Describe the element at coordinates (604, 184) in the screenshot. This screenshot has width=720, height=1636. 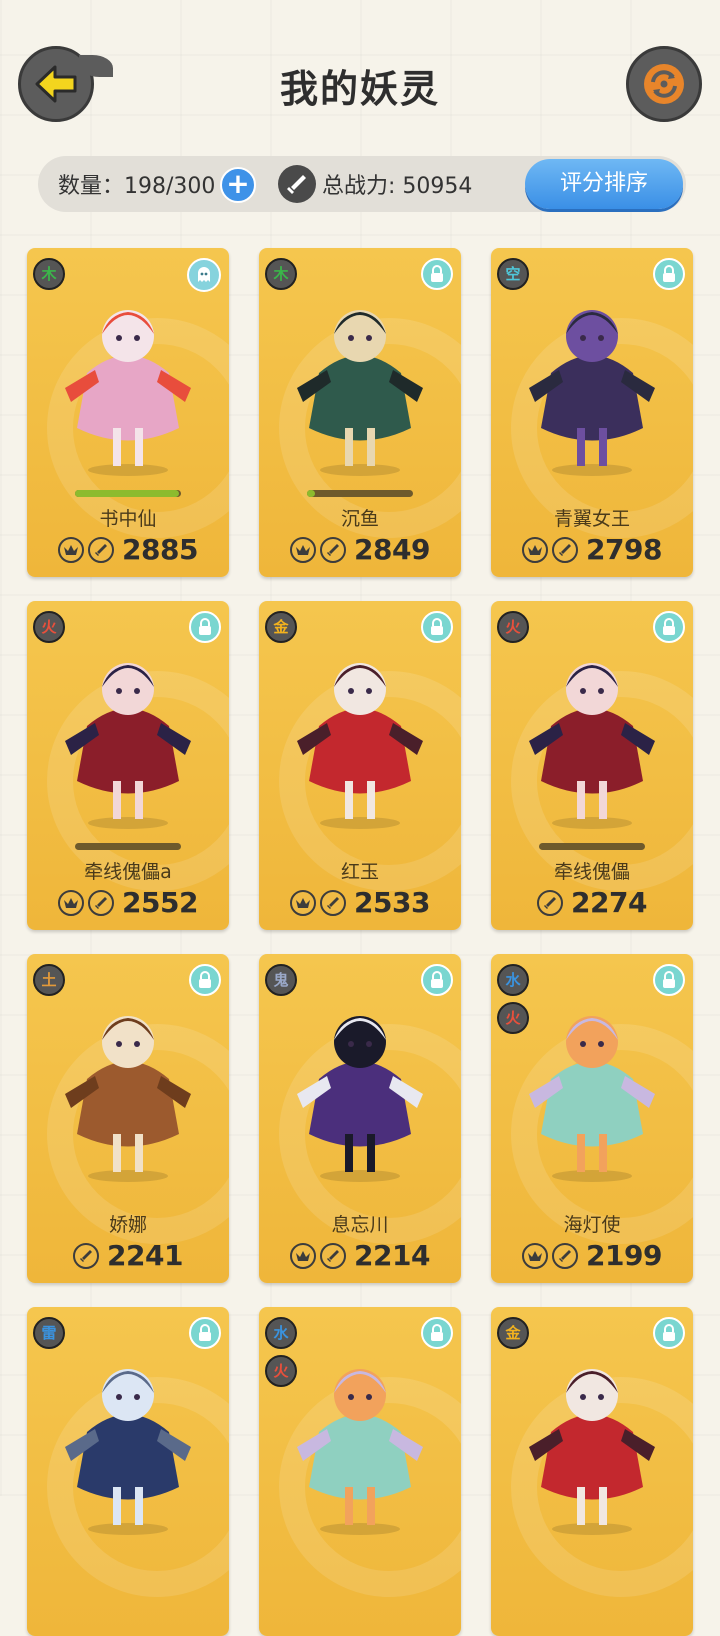
I see `sort-by-score-button: 评分排序` at that location.